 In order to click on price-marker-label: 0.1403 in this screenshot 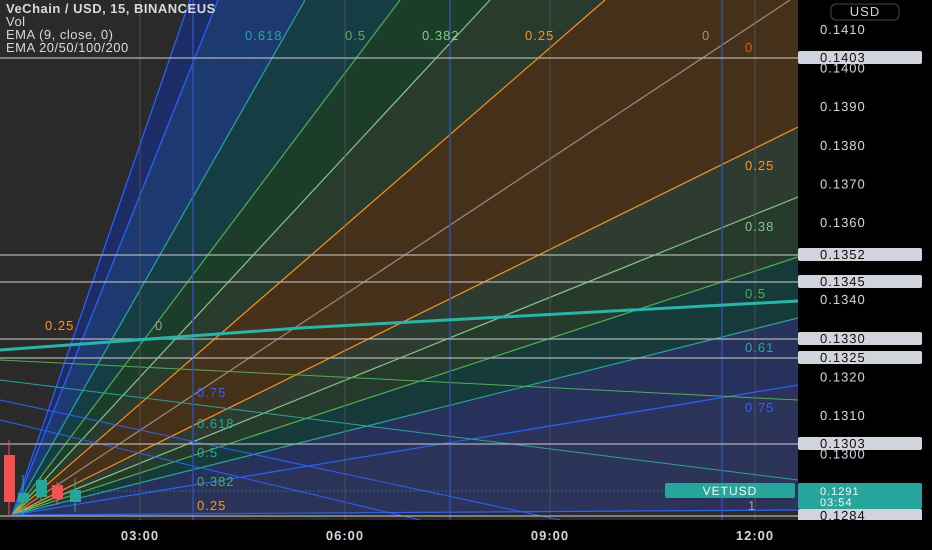, I will do `click(860, 57)`.